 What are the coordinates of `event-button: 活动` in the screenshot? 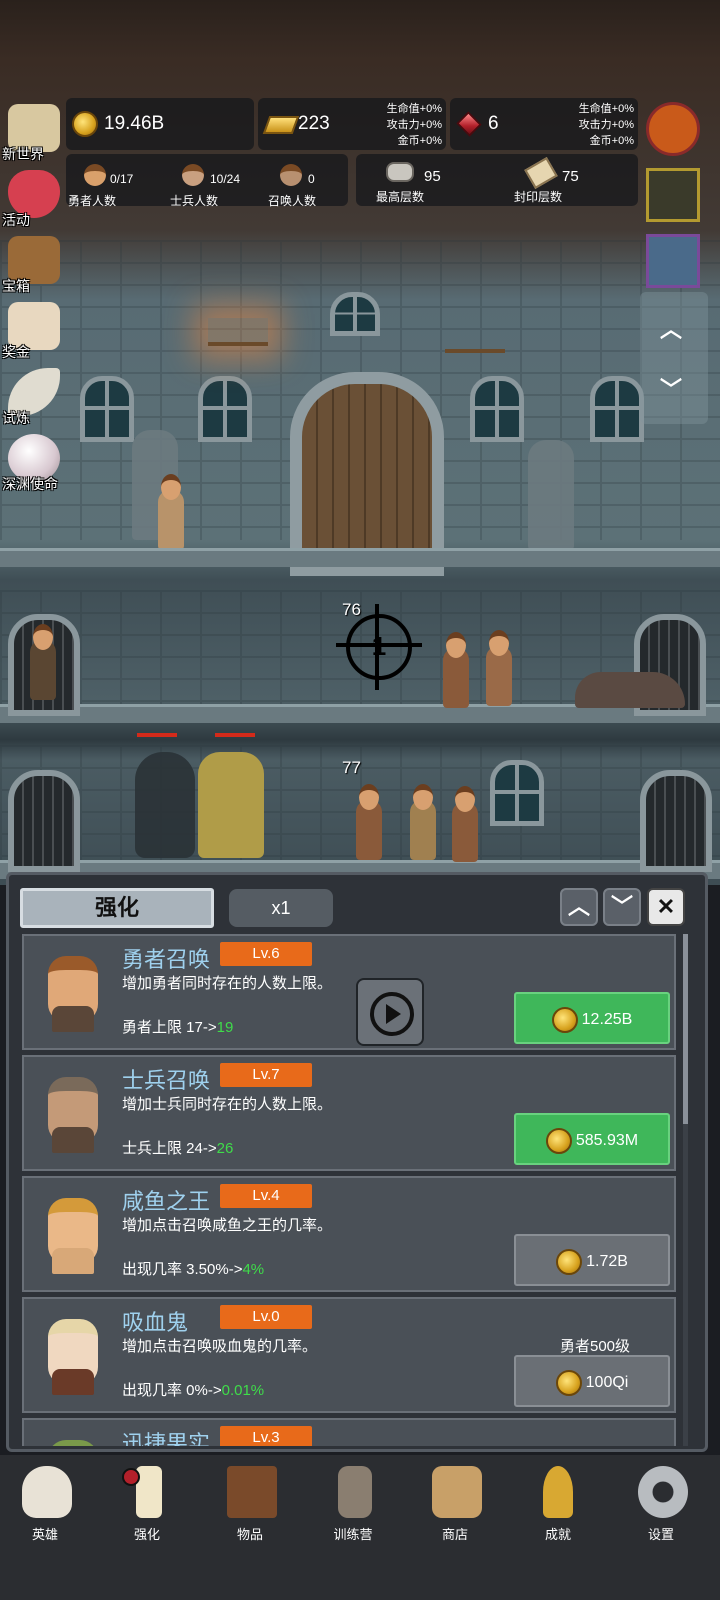 It's located at (33, 197).